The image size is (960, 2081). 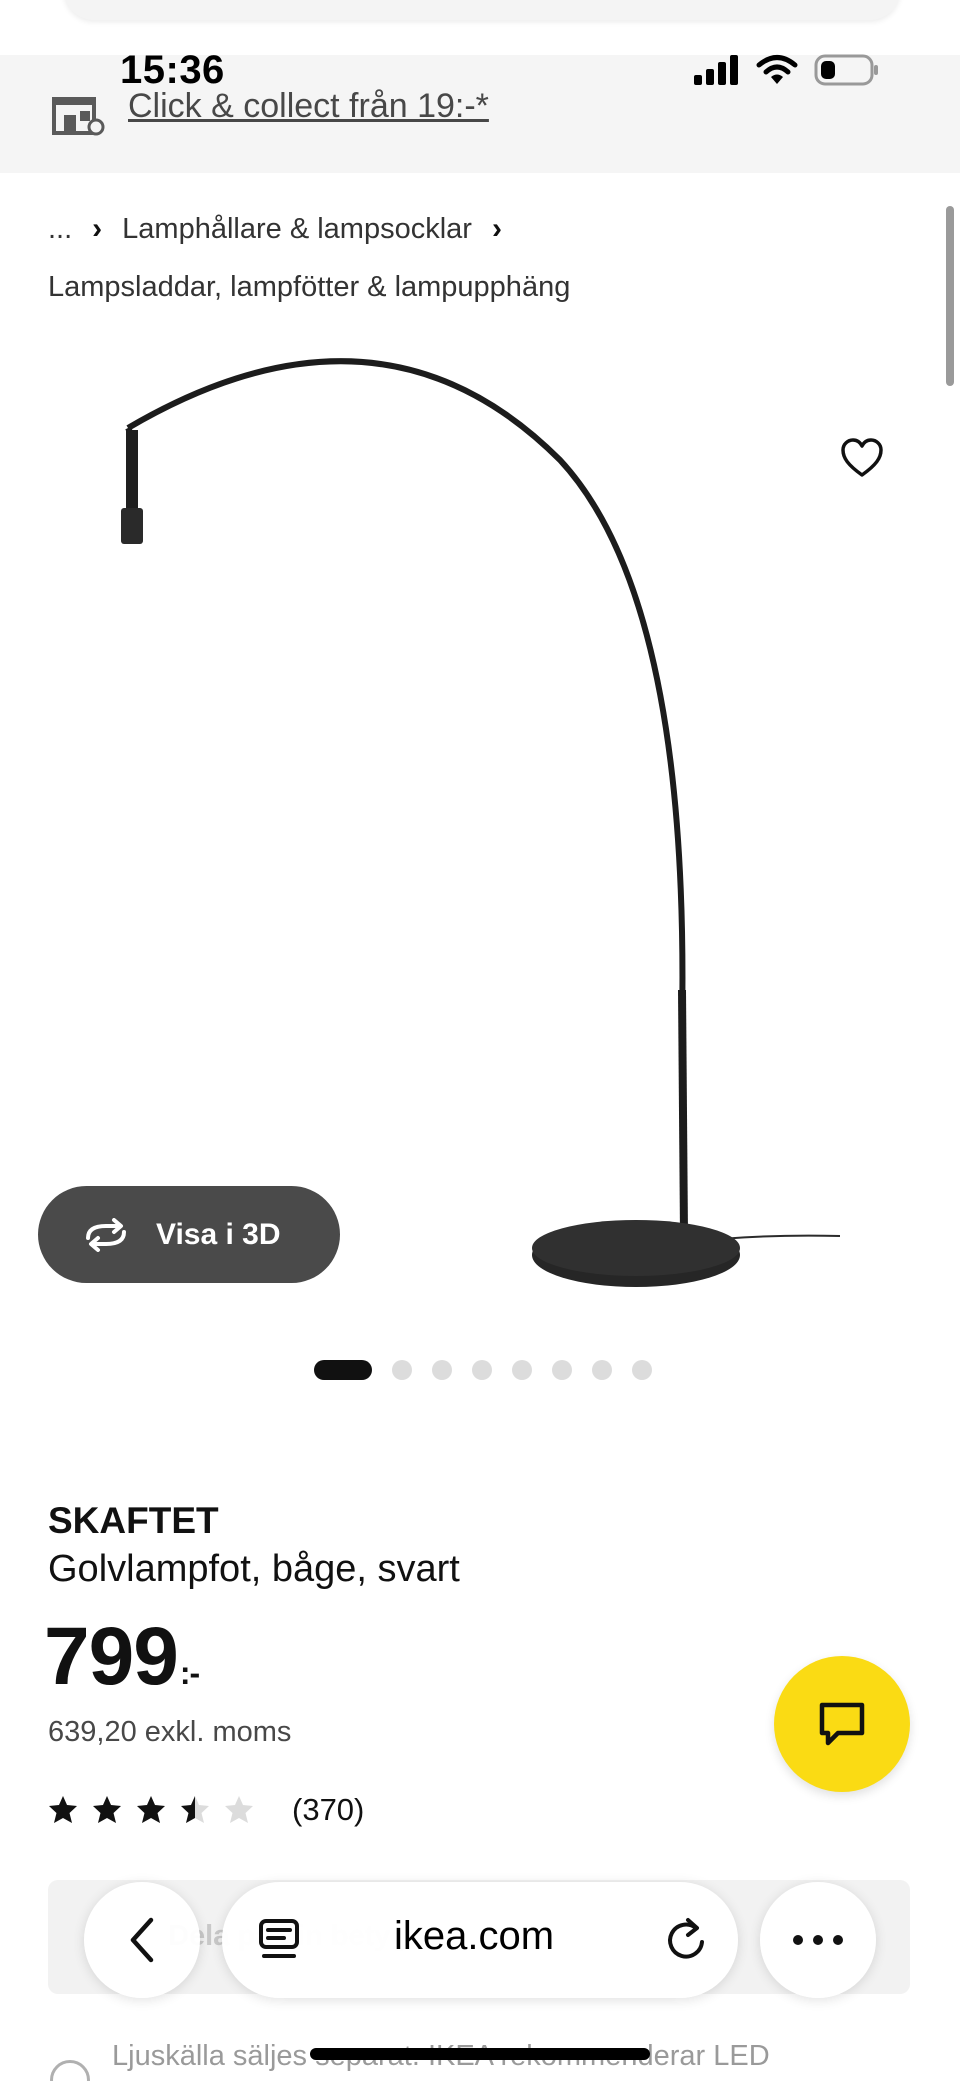 I want to click on browser-toolbar: ikea.com, so click(x=480, y=1940).